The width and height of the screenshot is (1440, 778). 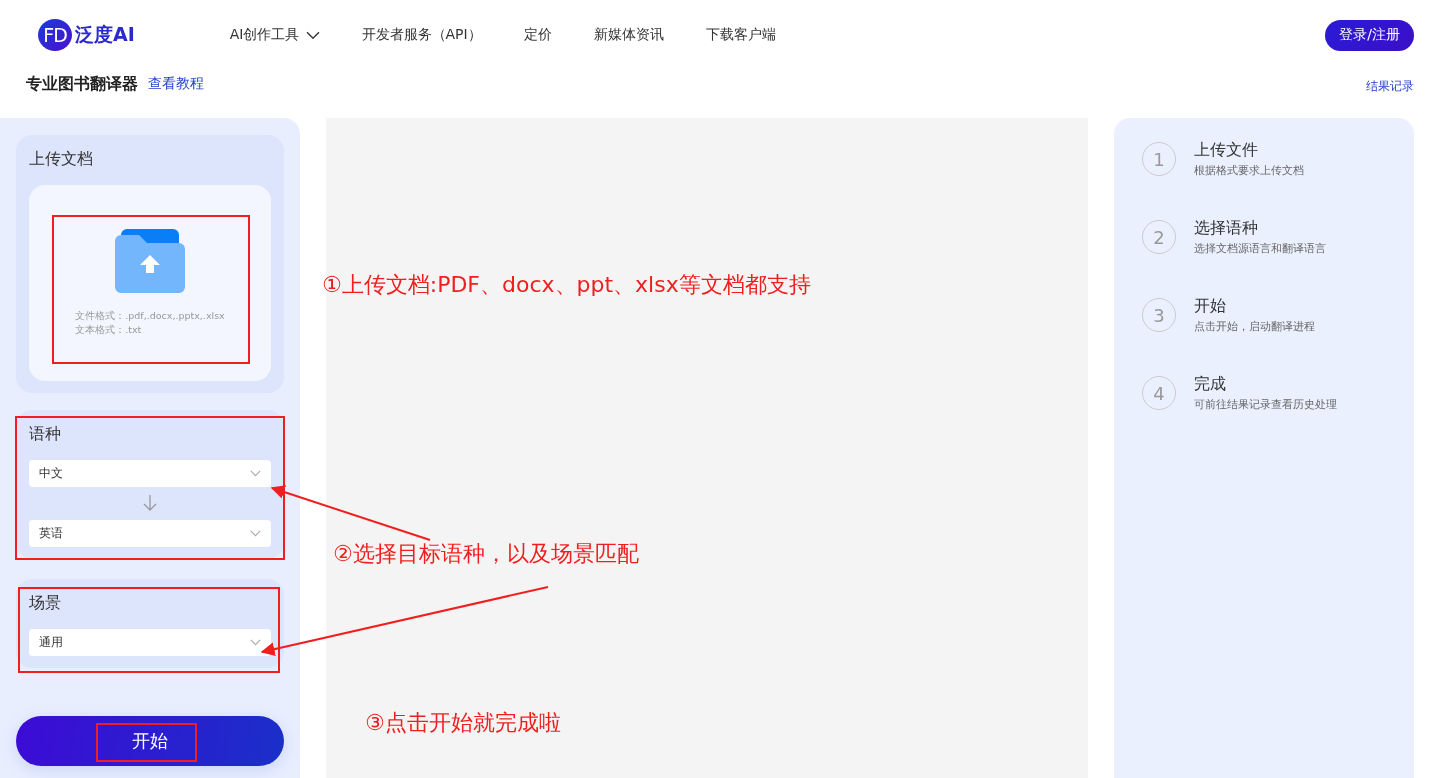 I want to click on annotation-text: ③点击开始就完成啦, so click(x=463, y=723).